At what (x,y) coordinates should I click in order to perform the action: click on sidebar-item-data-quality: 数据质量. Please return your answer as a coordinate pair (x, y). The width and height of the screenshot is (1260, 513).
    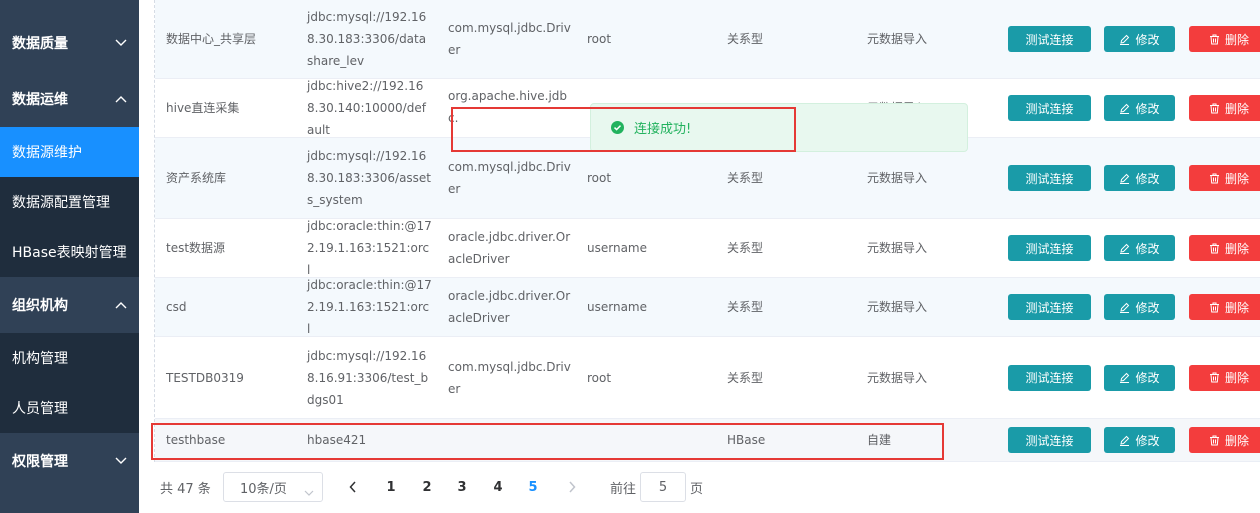
    Looking at the image, I should click on (69, 43).